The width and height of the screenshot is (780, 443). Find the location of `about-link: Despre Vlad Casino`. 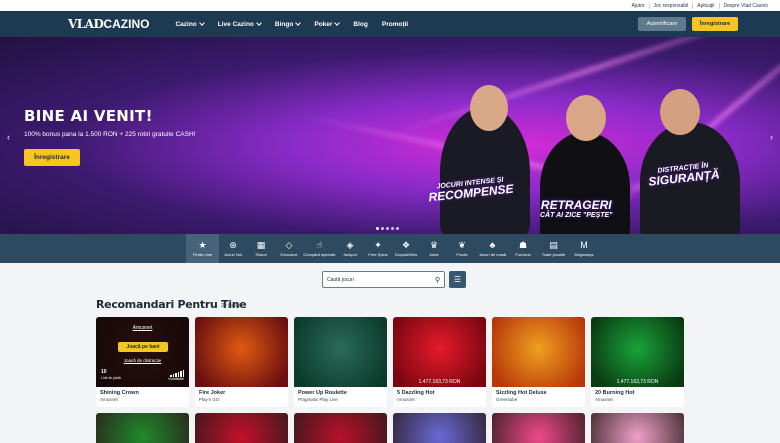

about-link: Despre Vlad Casino is located at coordinates (745, 5).